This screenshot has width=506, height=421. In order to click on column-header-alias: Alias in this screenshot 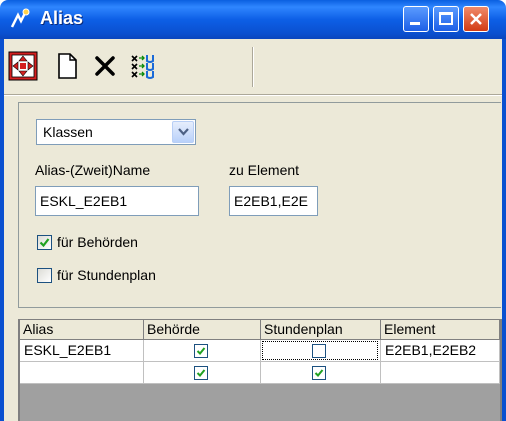, I will do `click(82, 330)`.